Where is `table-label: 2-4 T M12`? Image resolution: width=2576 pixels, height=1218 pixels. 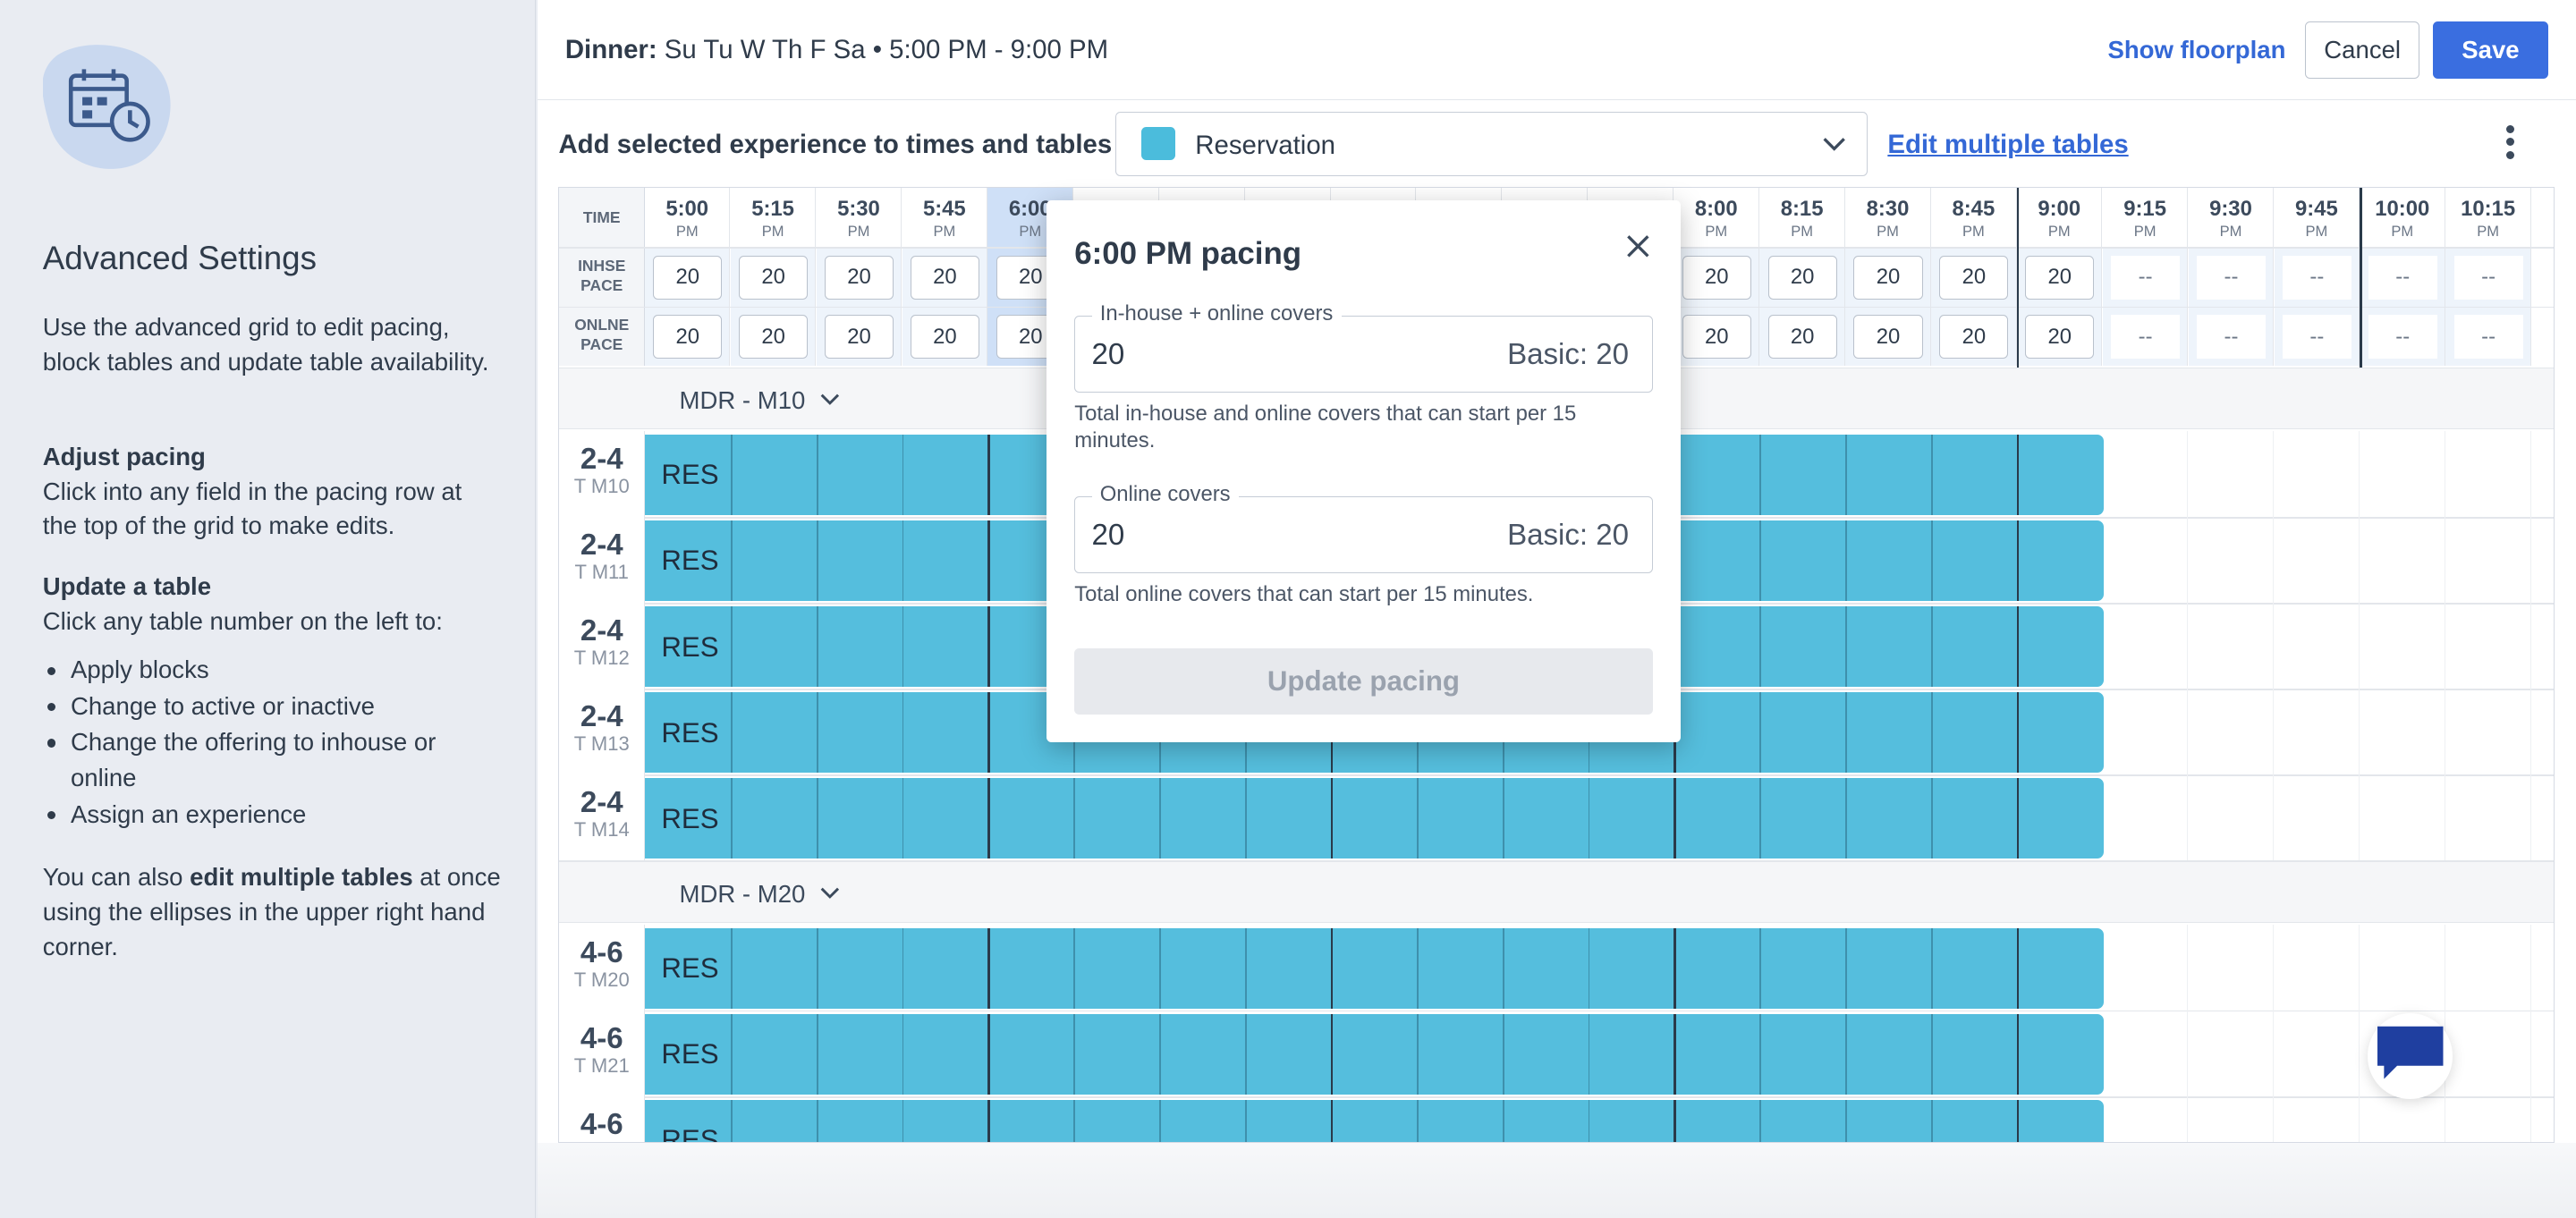 table-label: 2-4 T M12 is located at coordinates (602, 646).